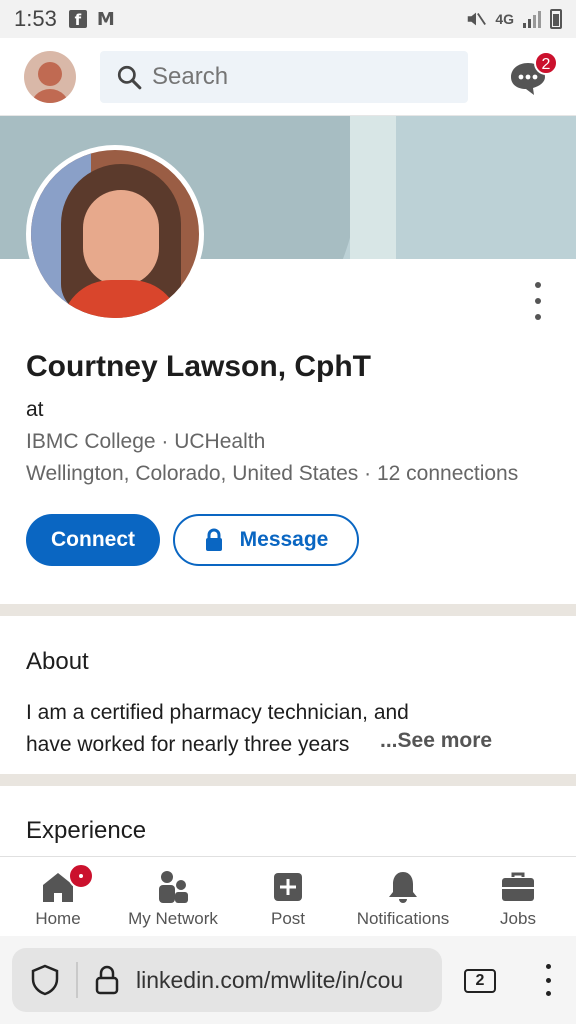 This screenshot has width=576, height=1024. I want to click on see-more-link: ...See more, so click(435, 741).